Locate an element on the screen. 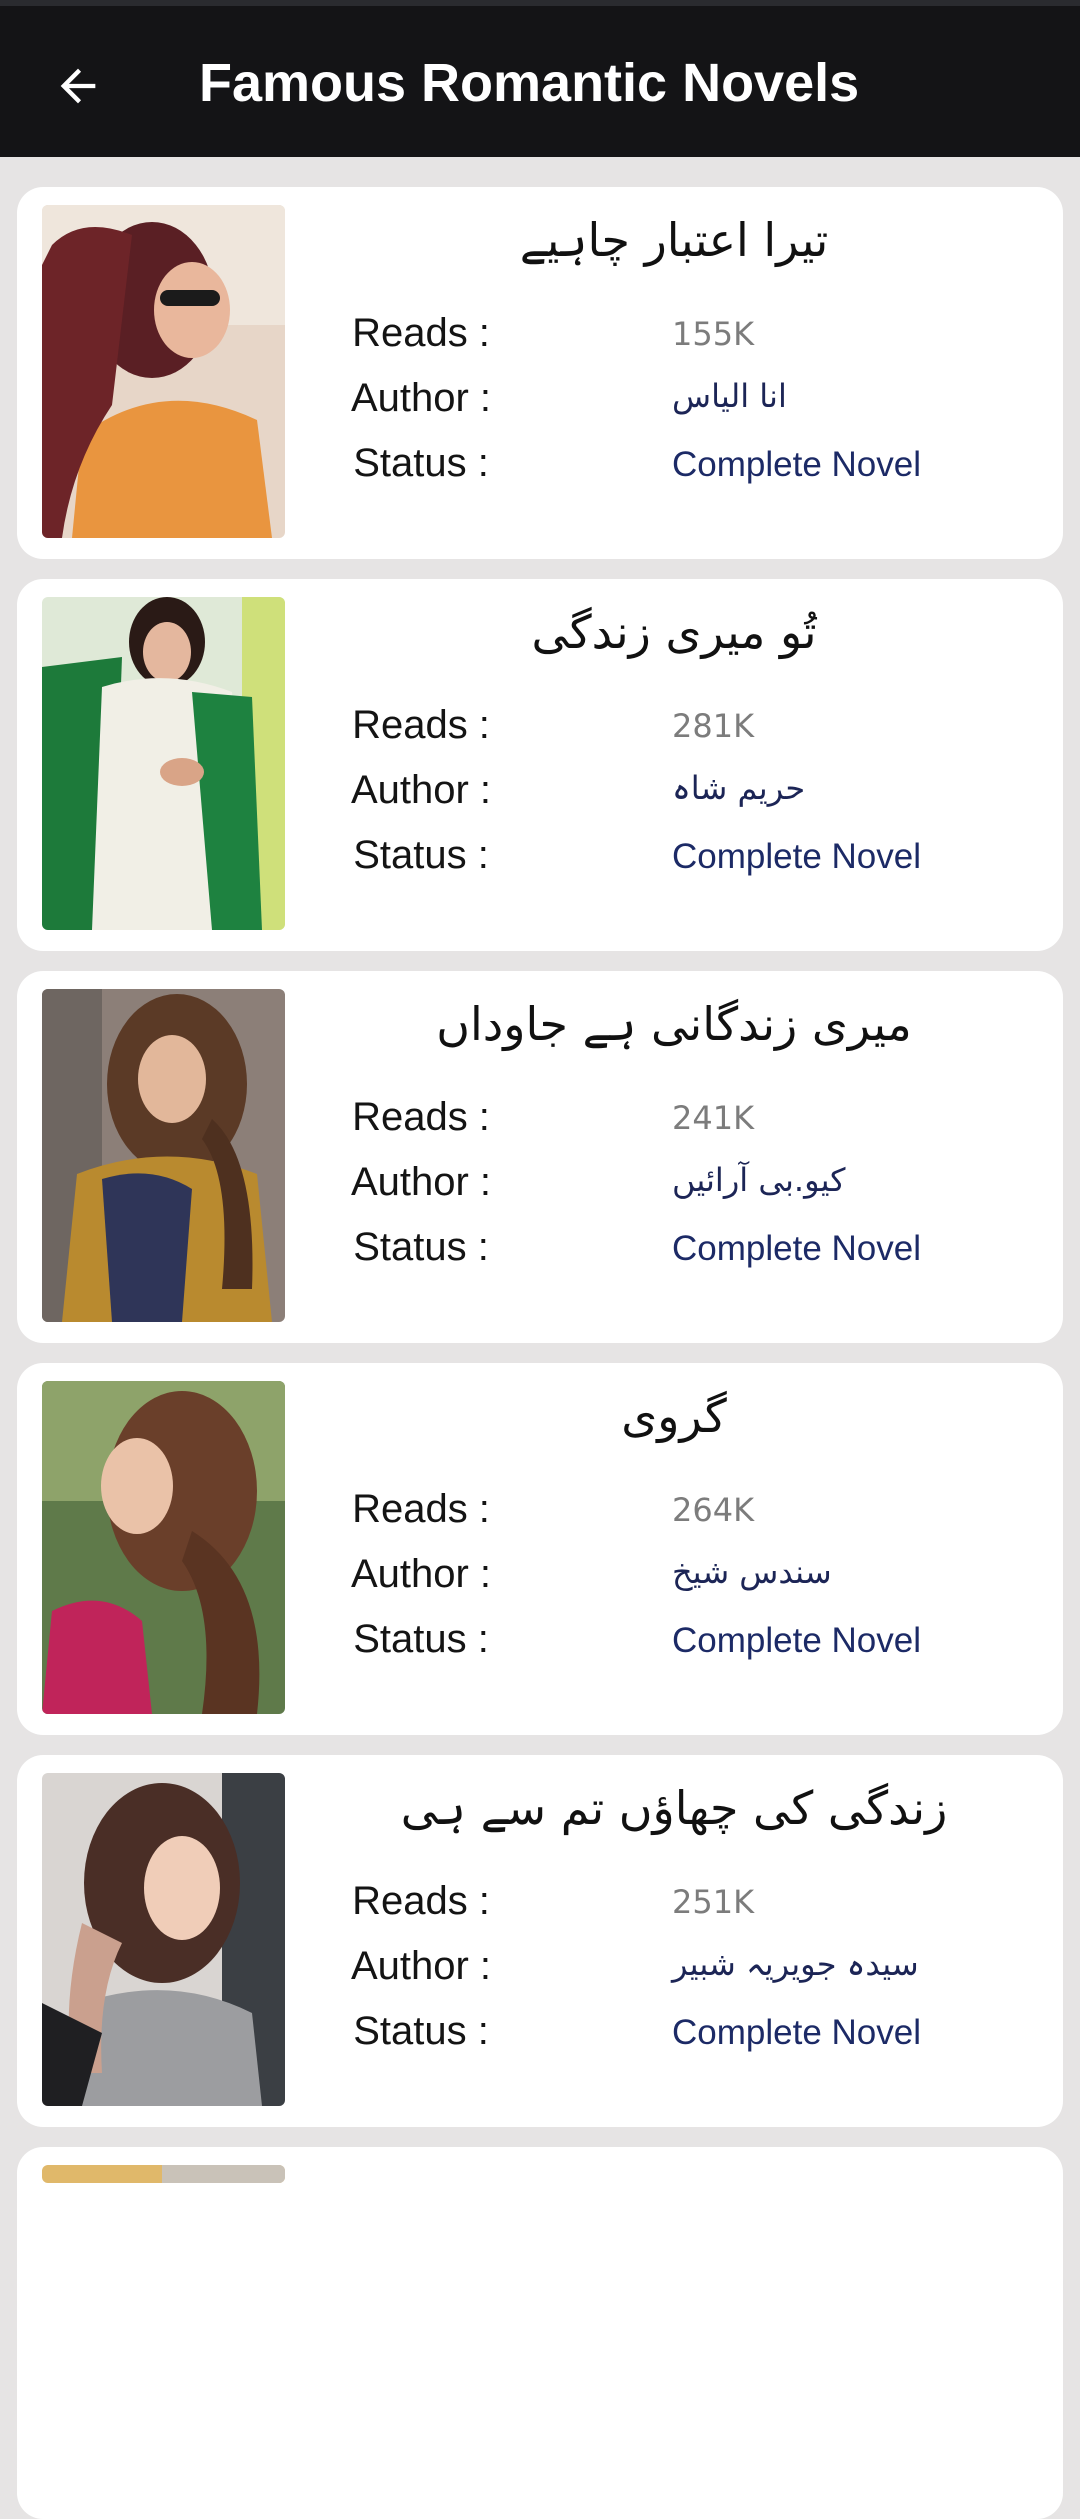 The image size is (1080, 2519). reads-value: 251K is located at coordinates (713, 1902).